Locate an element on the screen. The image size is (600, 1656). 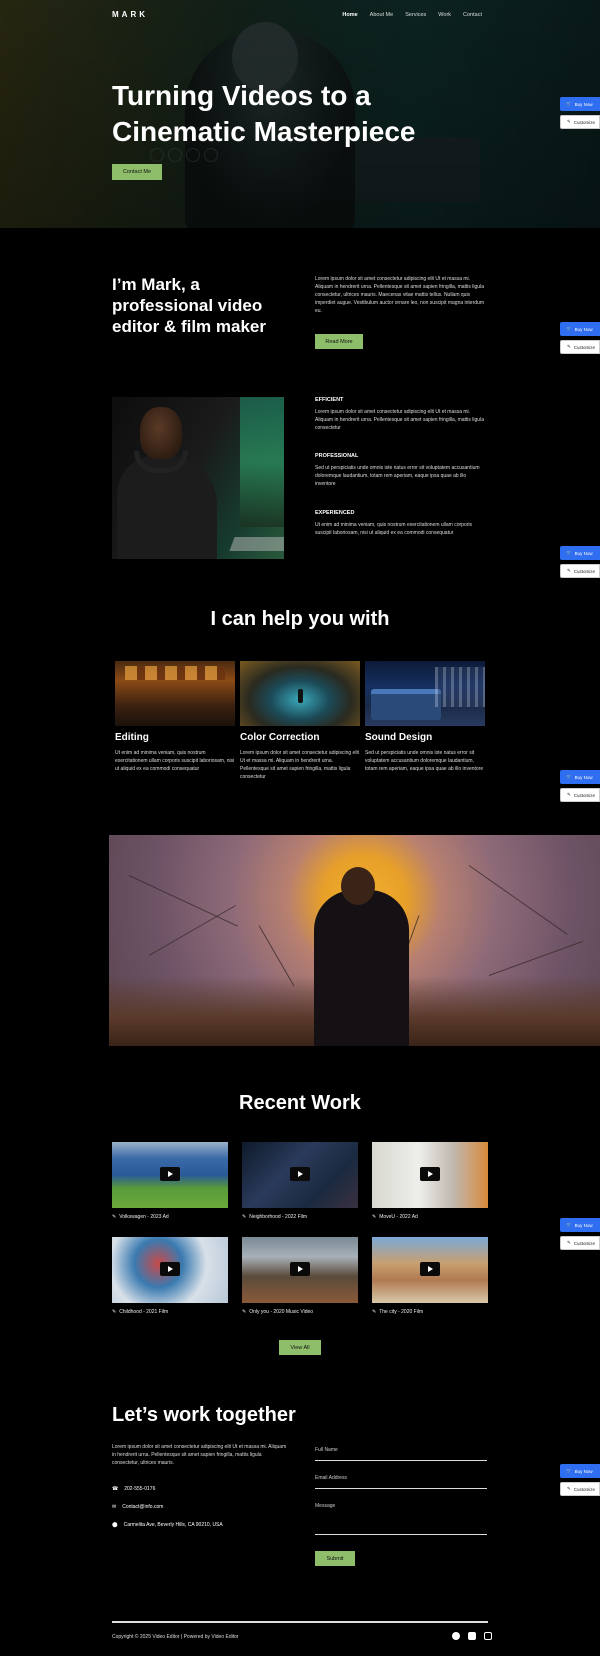
nav-home: Home is located at coordinates (349, 15).